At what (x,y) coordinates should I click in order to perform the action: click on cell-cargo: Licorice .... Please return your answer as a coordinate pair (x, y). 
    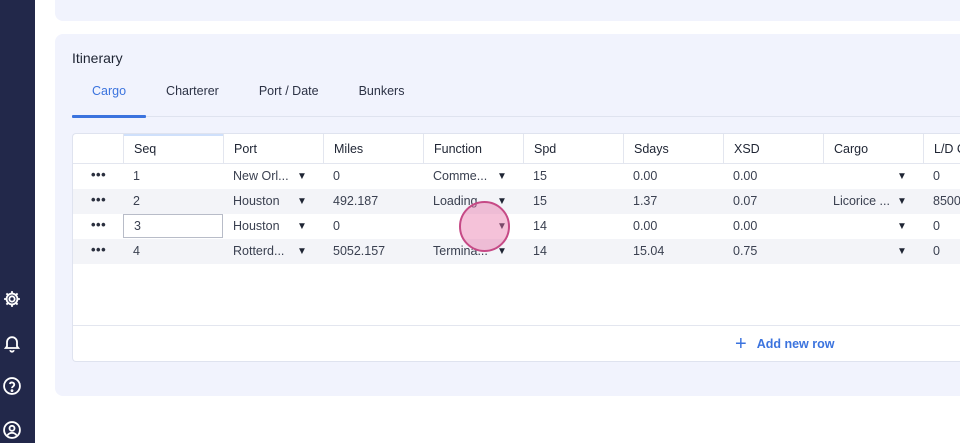
    Looking at the image, I should click on (859, 201).